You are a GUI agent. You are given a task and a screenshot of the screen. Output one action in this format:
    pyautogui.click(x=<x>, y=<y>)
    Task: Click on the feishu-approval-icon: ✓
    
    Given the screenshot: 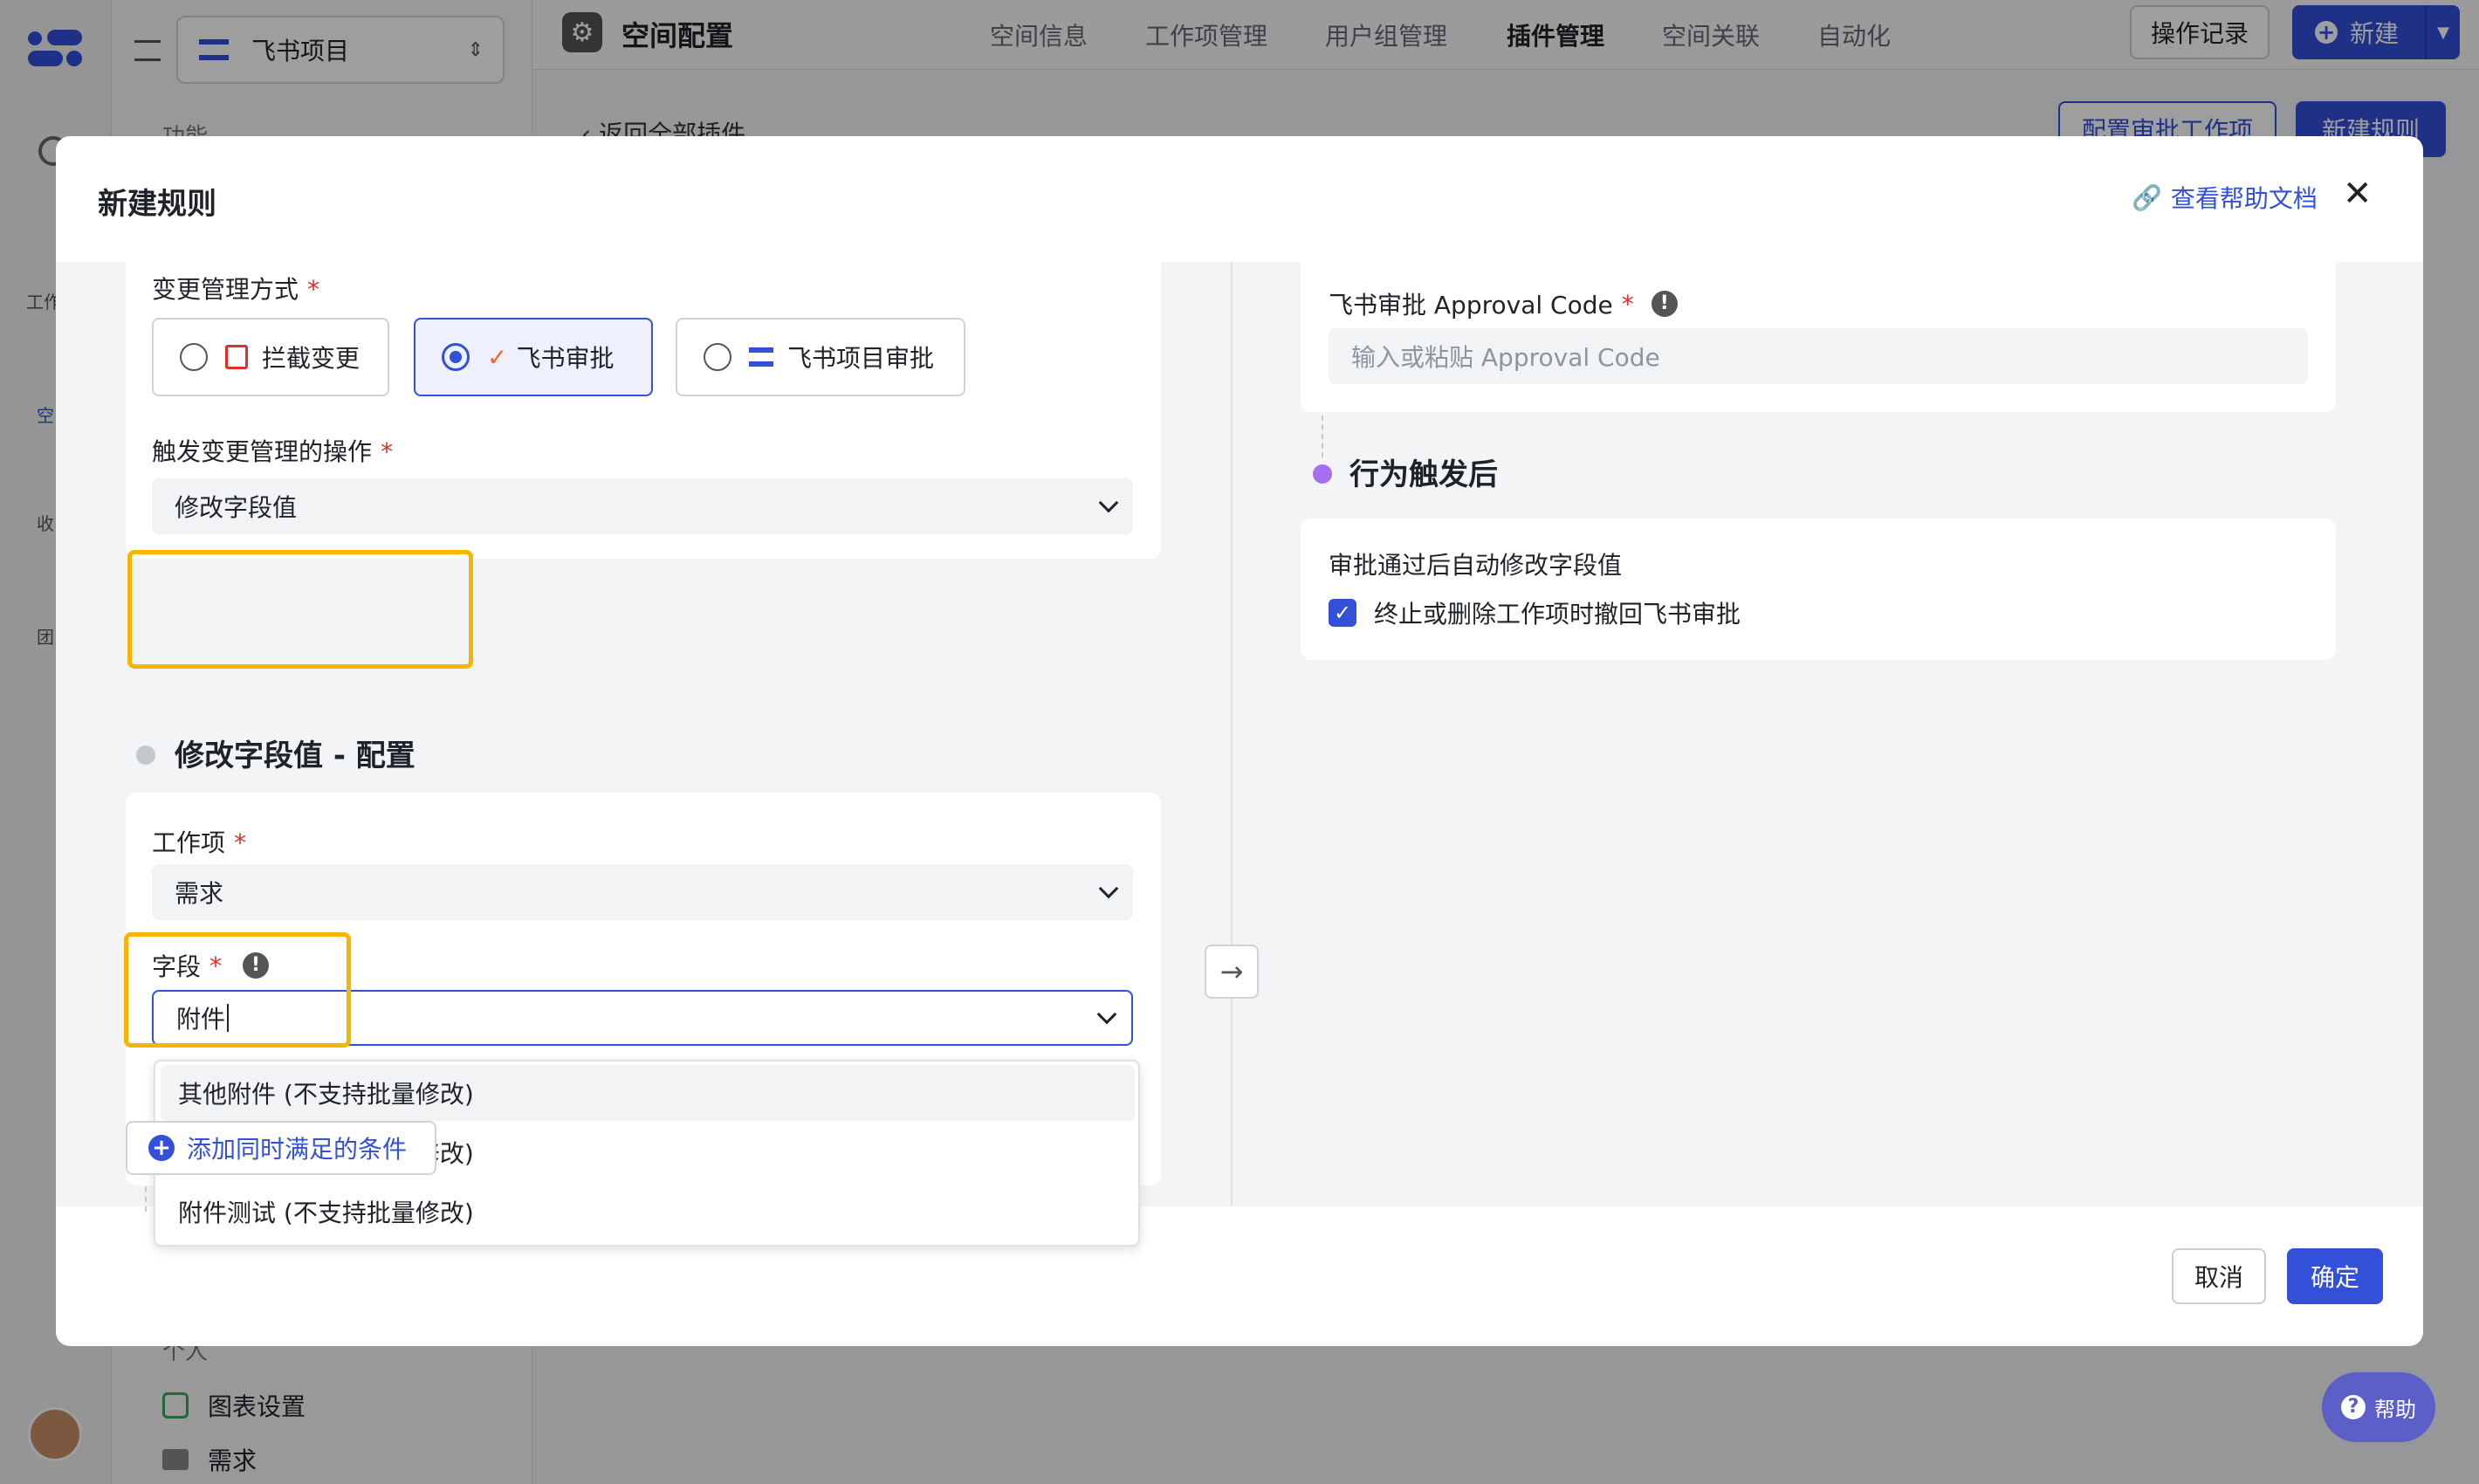 What is the action you would take?
    pyautogui.click(x=497, y=357)
    